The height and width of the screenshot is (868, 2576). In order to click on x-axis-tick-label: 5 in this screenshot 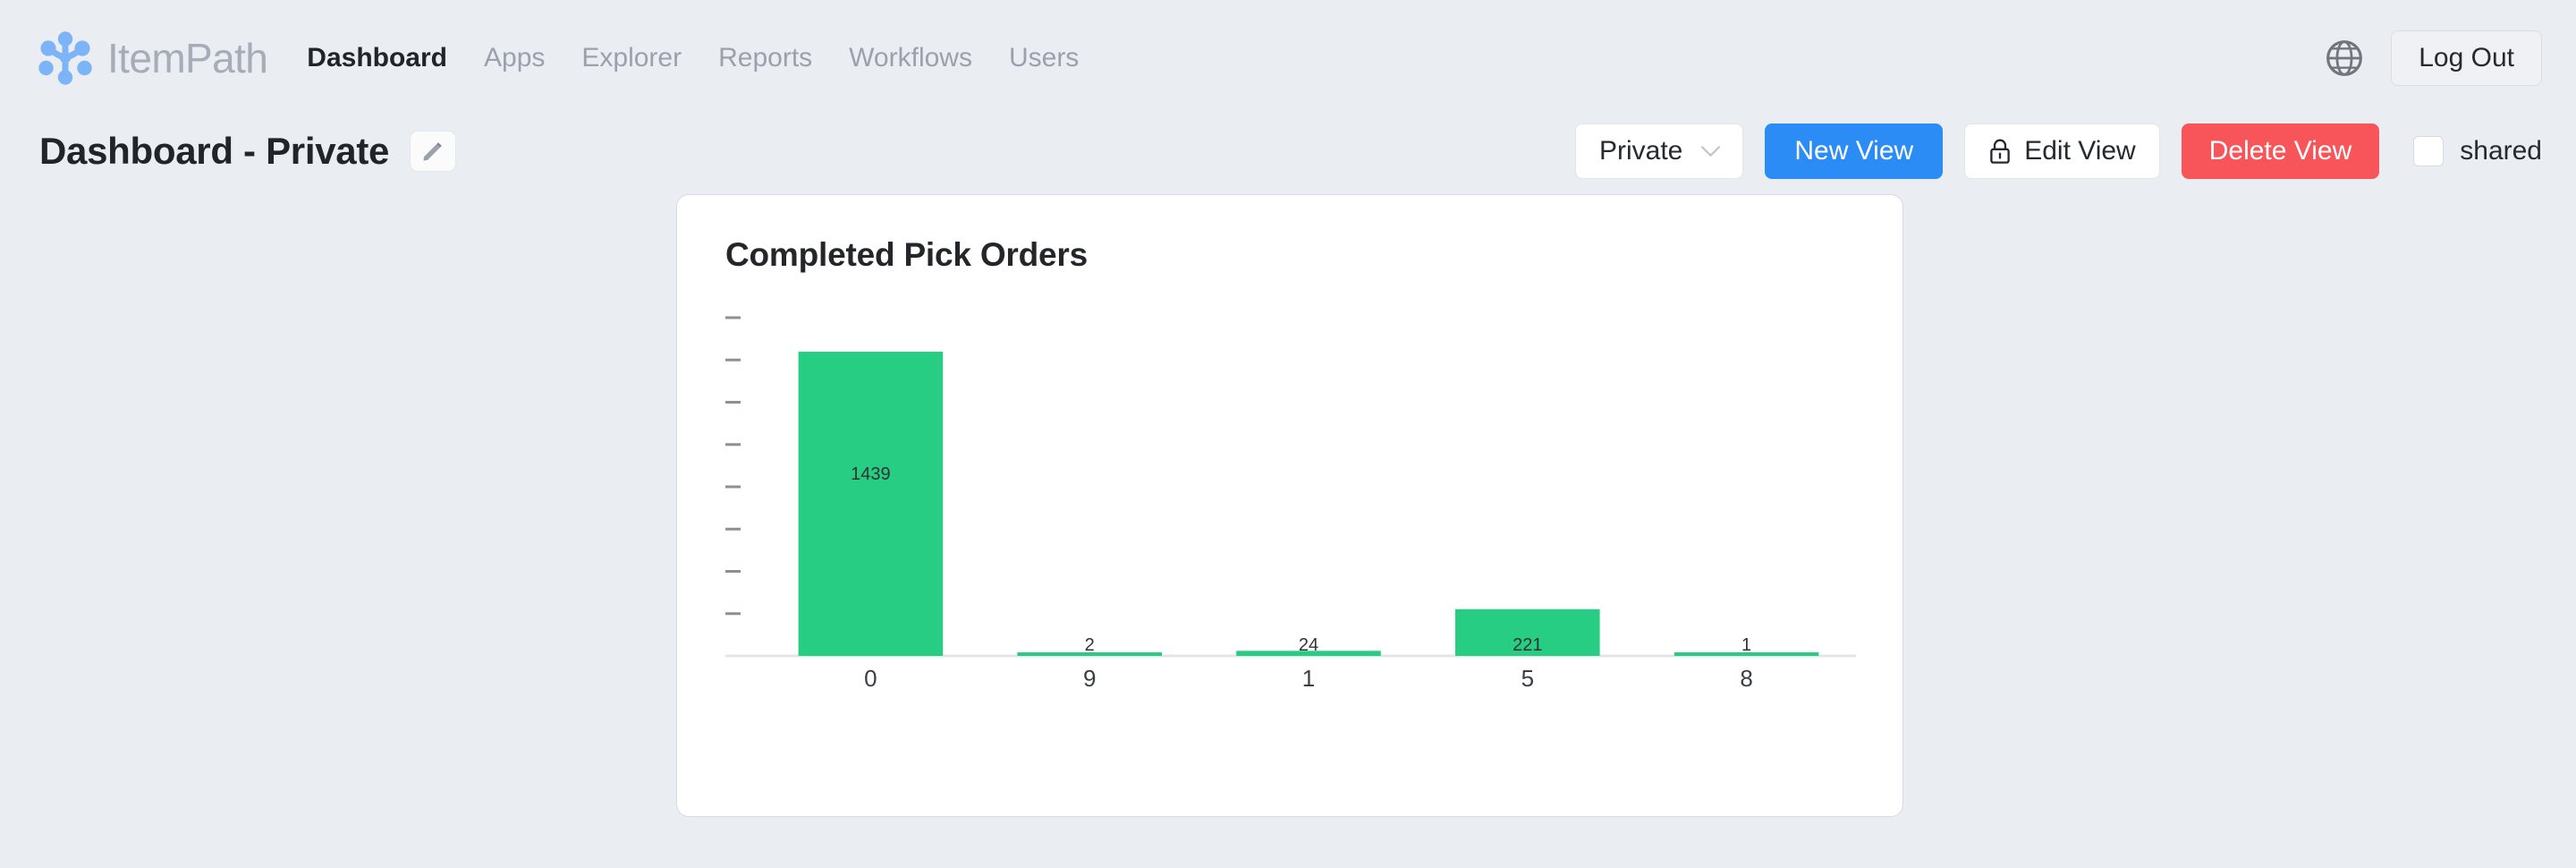, I will do `click(1527, 678)`.